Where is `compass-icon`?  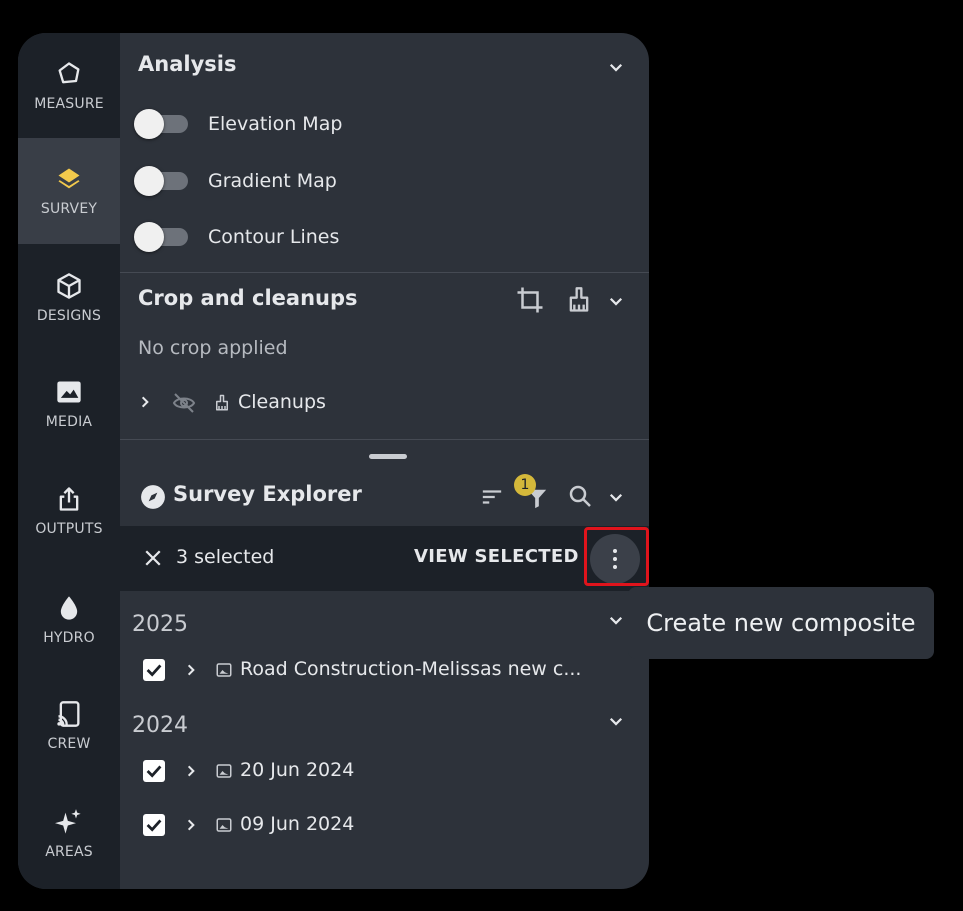 compass-icon is located at coordinates (153, 497).